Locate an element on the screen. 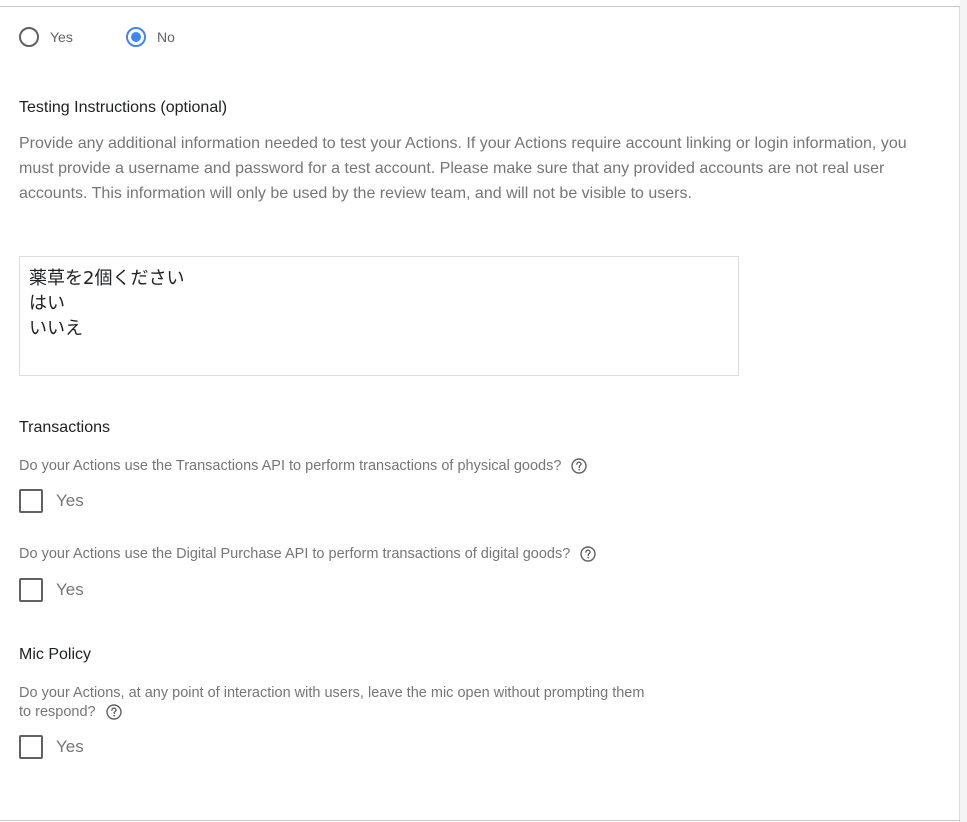 Image resolution: width=967 pixels, height=822 pixels. digital-goods-yes-checkbox: Yes is located at coordinates (51, 590).